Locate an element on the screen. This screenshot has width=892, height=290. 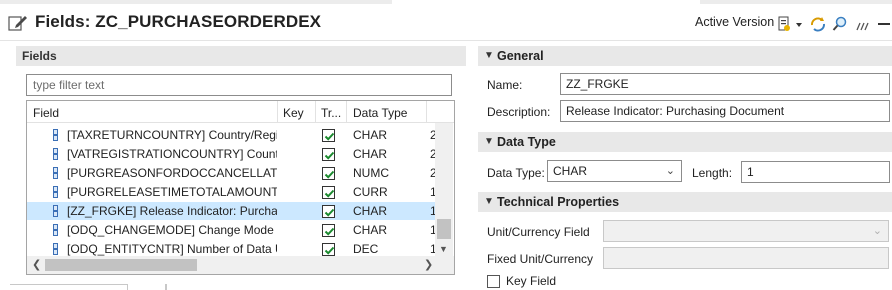
table-header: Field Key Tr... Data Type is located at coordinates (240, 112).